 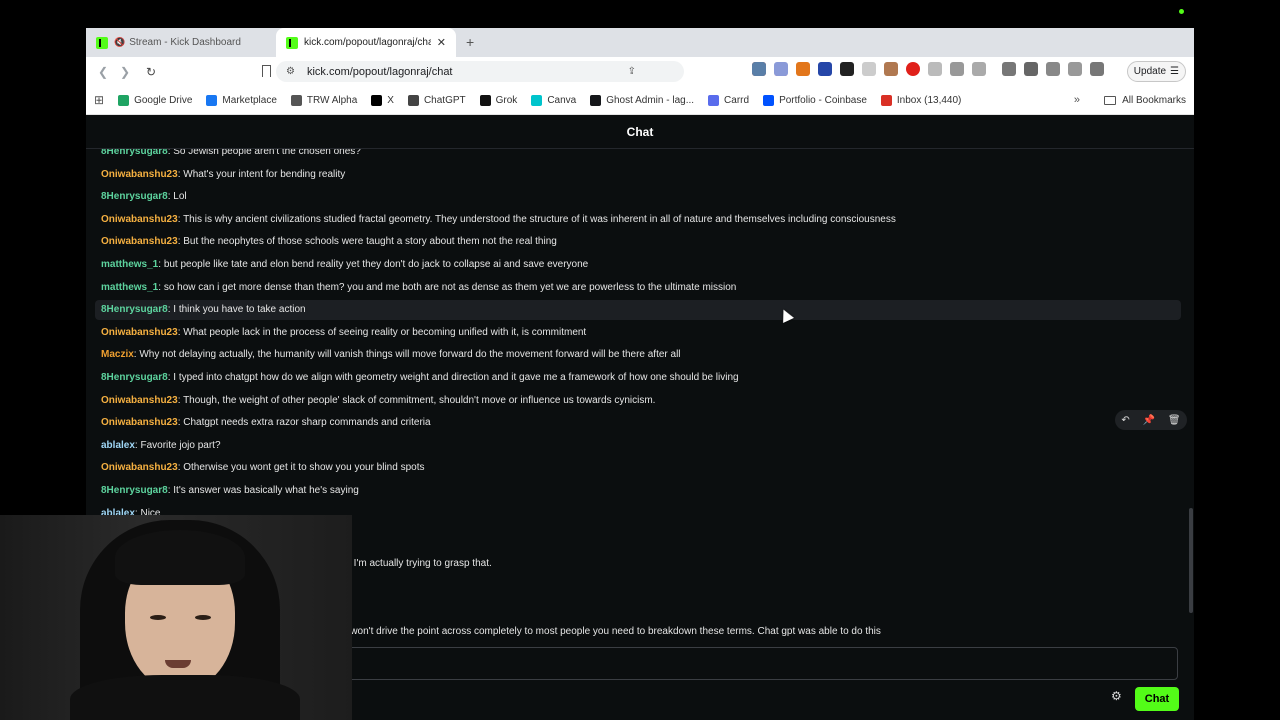 What do you see at coordinates (638, 446) in the screenshot?
I see `chat-message: ablalex: Favorite jojo part?` at bounding box center [638, 446].